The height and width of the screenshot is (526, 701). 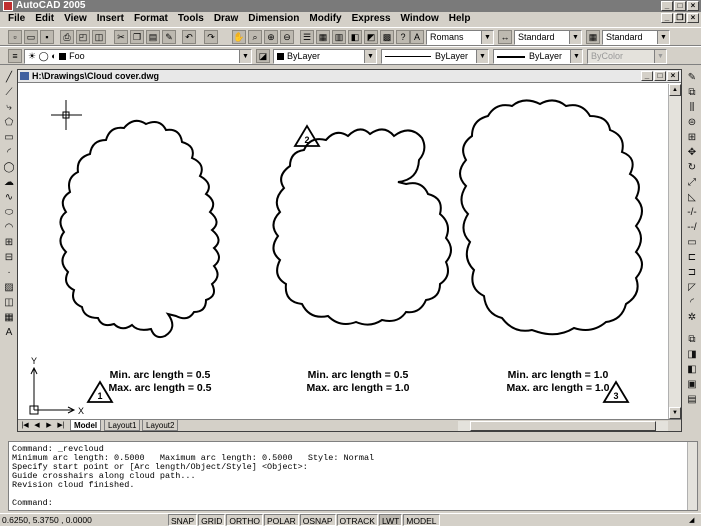 What do you see at coordinates (9, 153) in the screenshot?
I see `arc-icon: ◜` at bounding box center [9, 153].